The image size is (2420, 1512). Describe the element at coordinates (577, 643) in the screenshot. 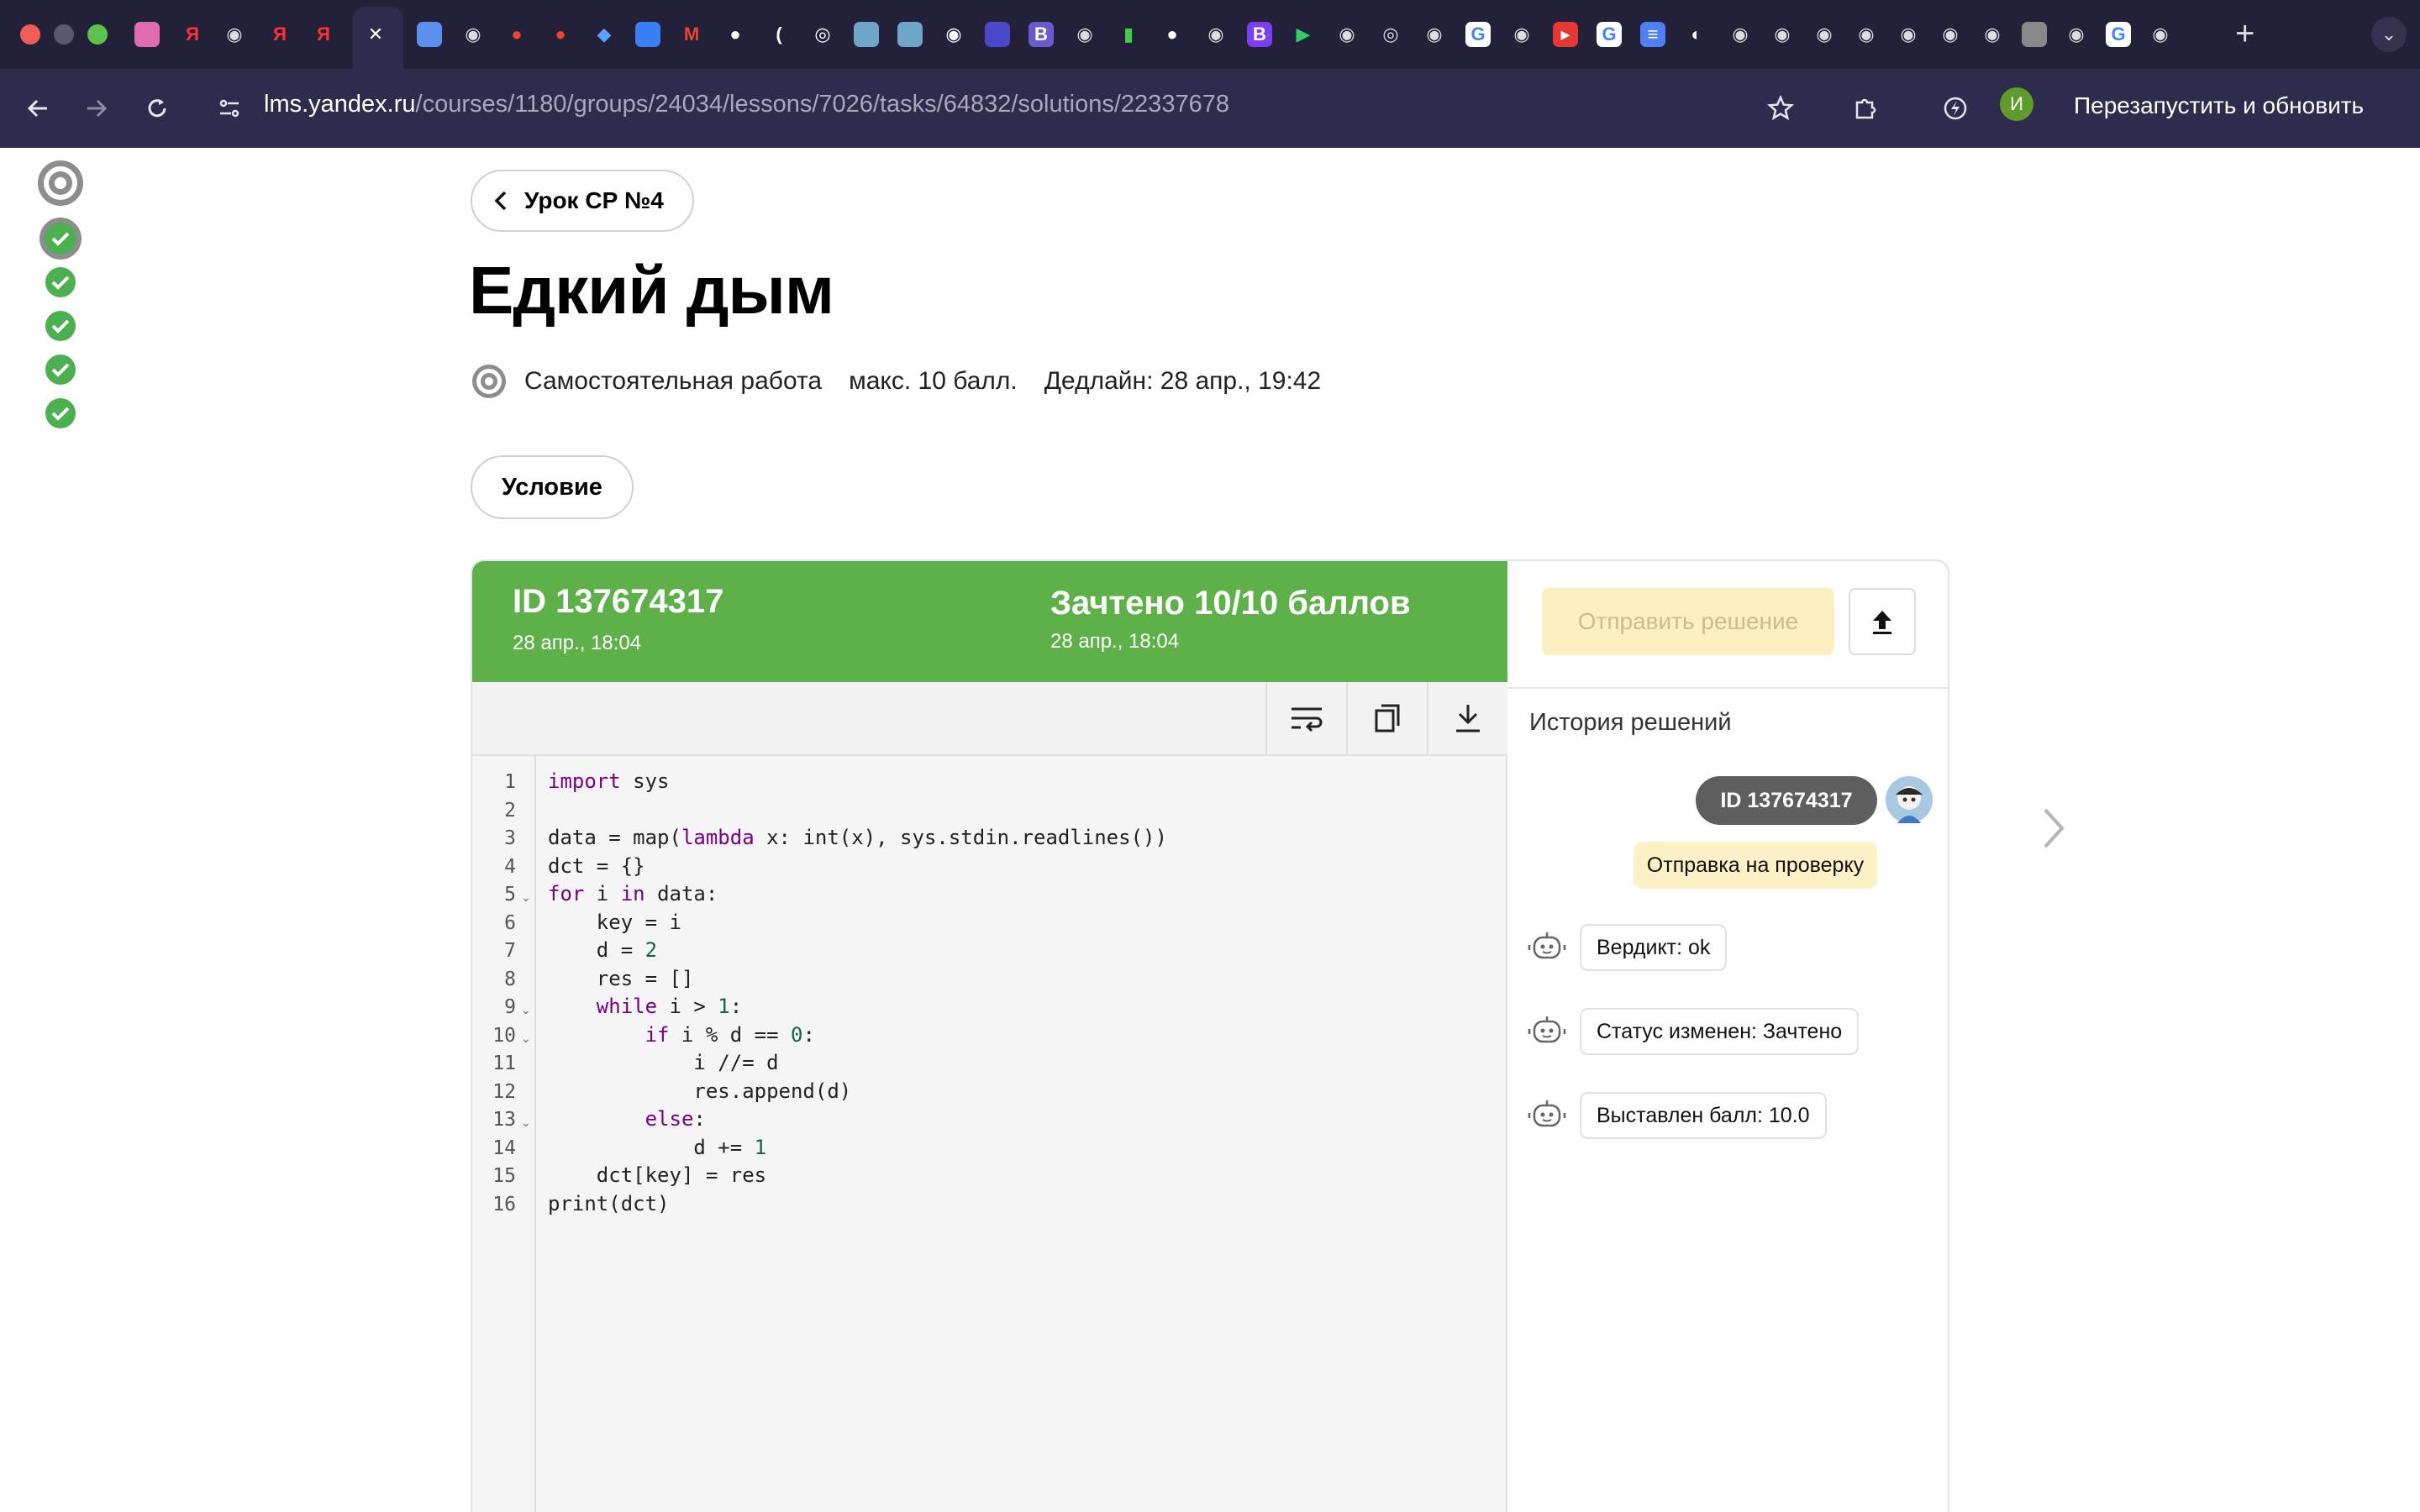

I see `submission-date: 28 апр., 18:04` at that location.